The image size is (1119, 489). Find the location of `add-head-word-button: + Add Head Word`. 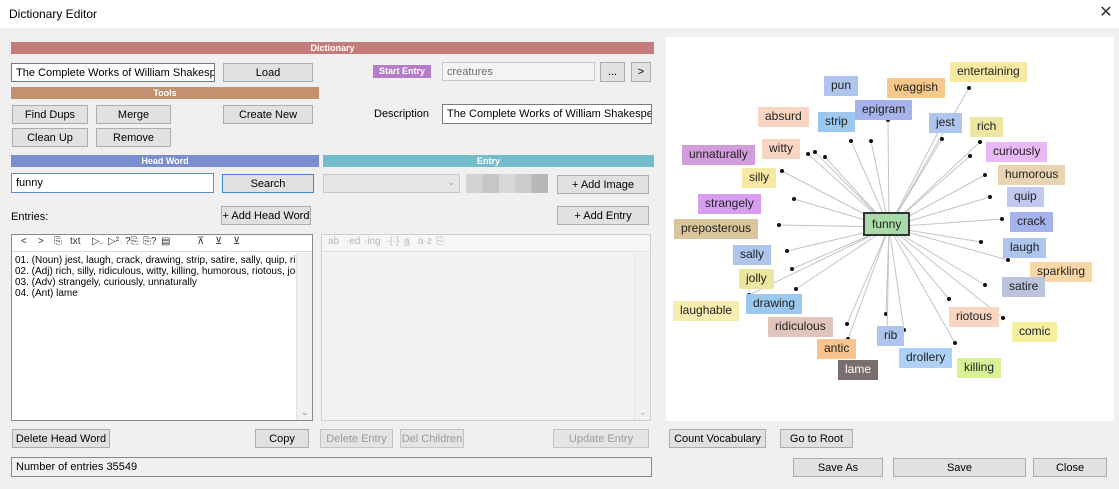

add-head-word-button: + Add Head Word is located at coordinates (266, 215).